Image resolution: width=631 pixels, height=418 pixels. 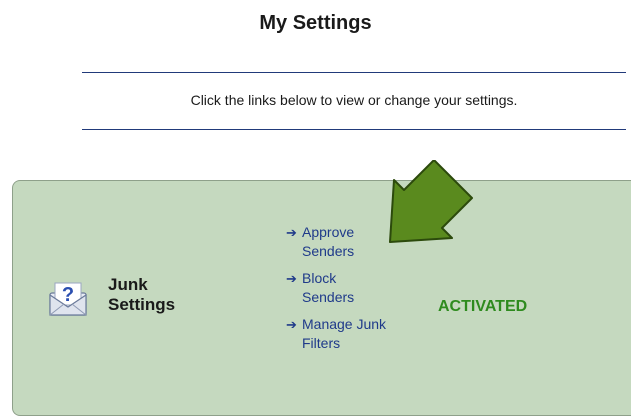 I want to click on link-line: Block, so click(x=319, y=278).